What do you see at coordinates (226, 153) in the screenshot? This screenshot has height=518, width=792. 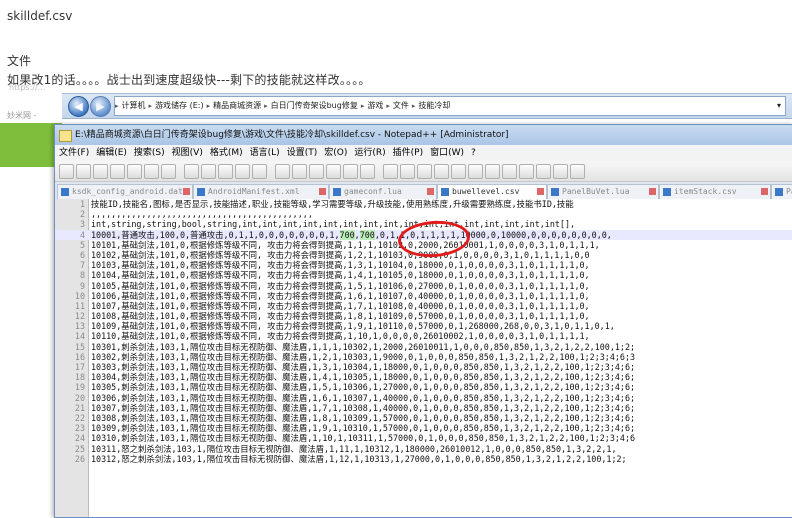 I see `menu-item: 格式(M)` at bounding box center [226, 153].